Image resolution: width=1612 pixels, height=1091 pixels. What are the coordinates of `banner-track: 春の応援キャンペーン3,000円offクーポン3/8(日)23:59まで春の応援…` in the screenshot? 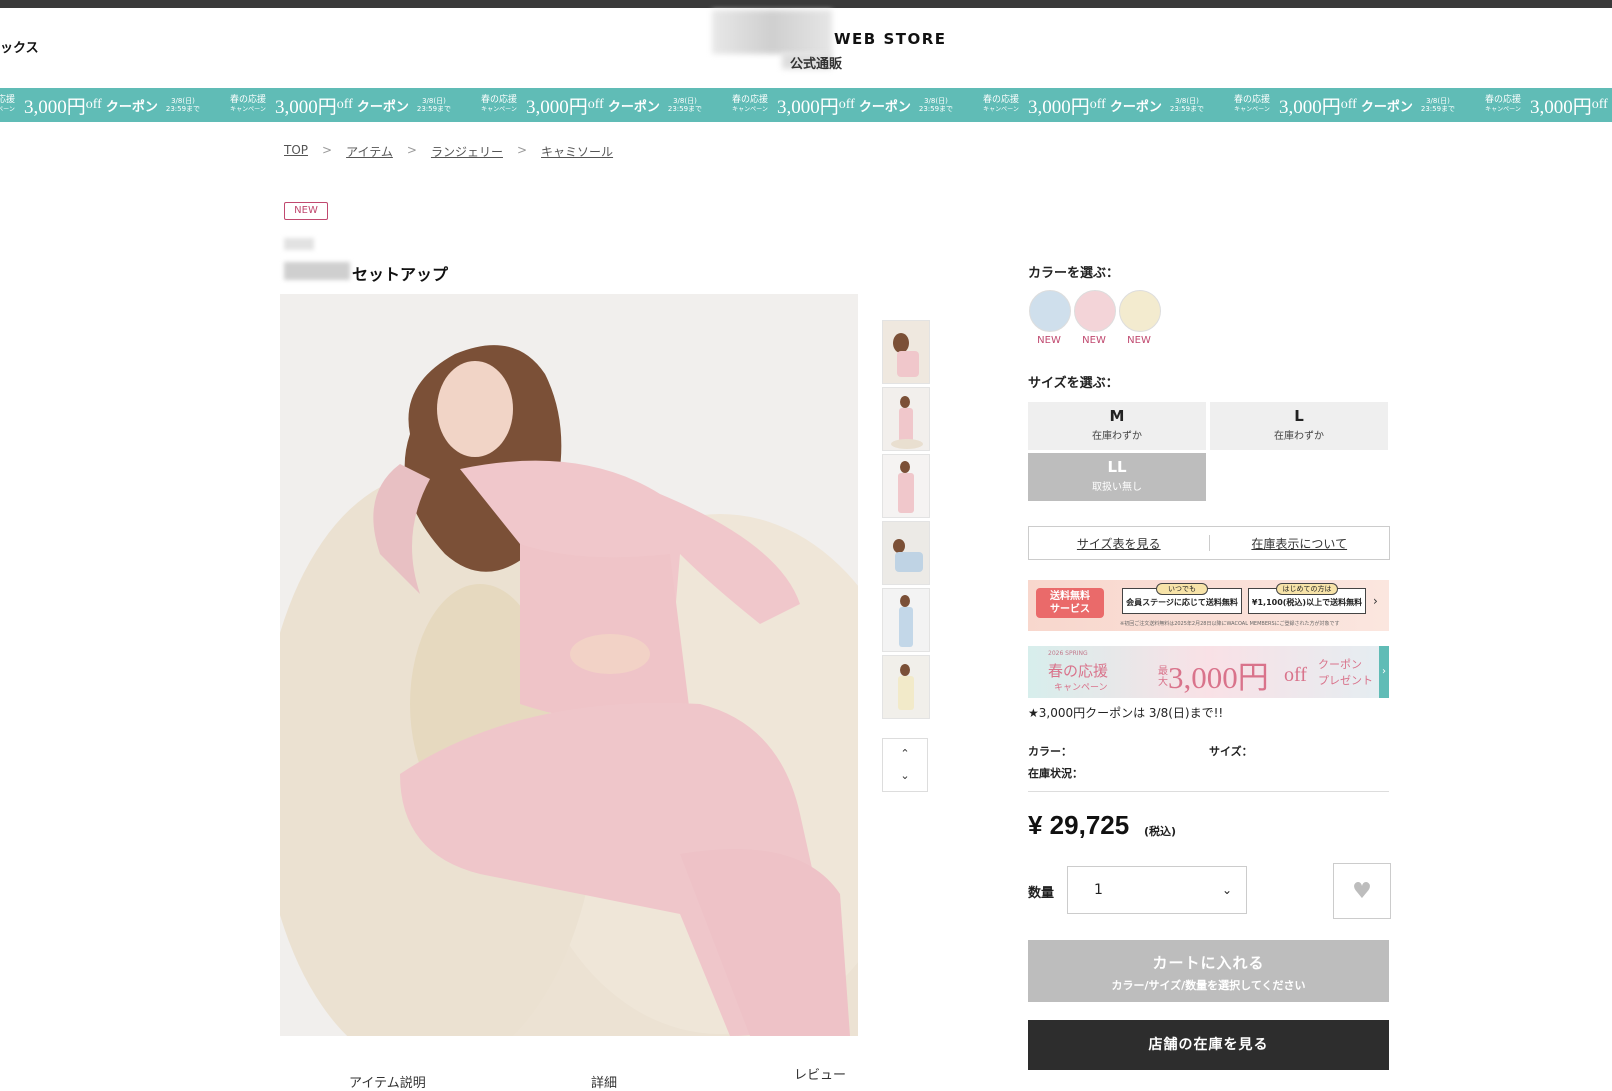 It's located at (806, 105).